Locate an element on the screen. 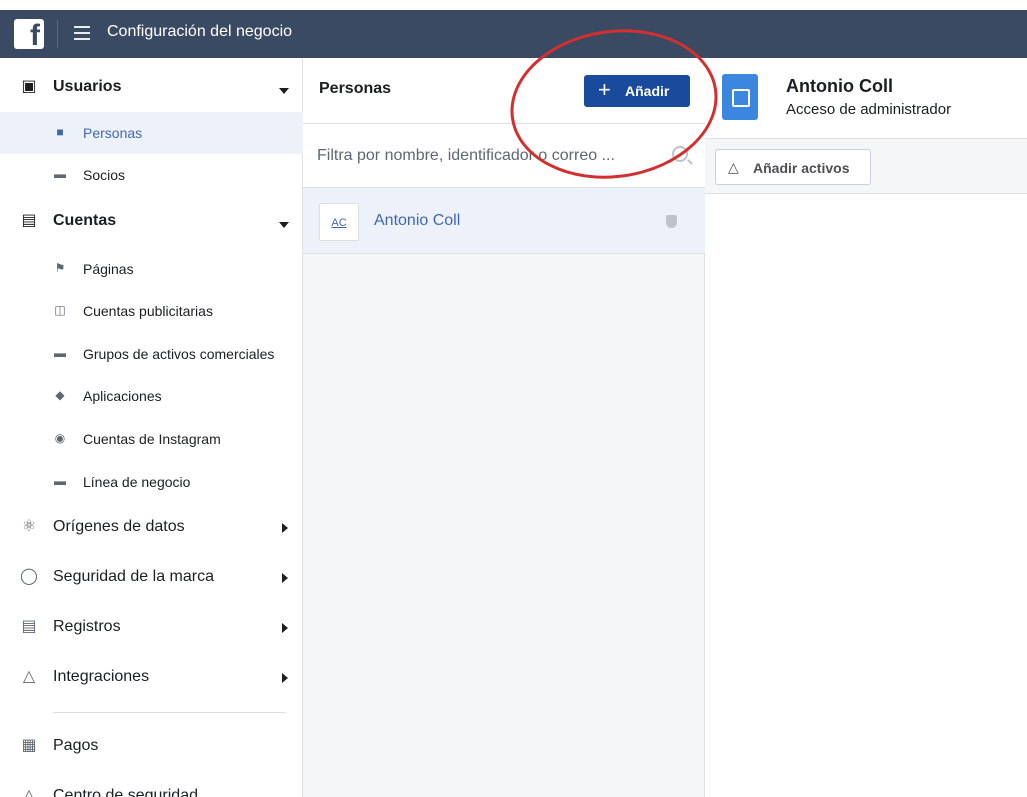  topbar-divider is located at coordinates (57, 34).